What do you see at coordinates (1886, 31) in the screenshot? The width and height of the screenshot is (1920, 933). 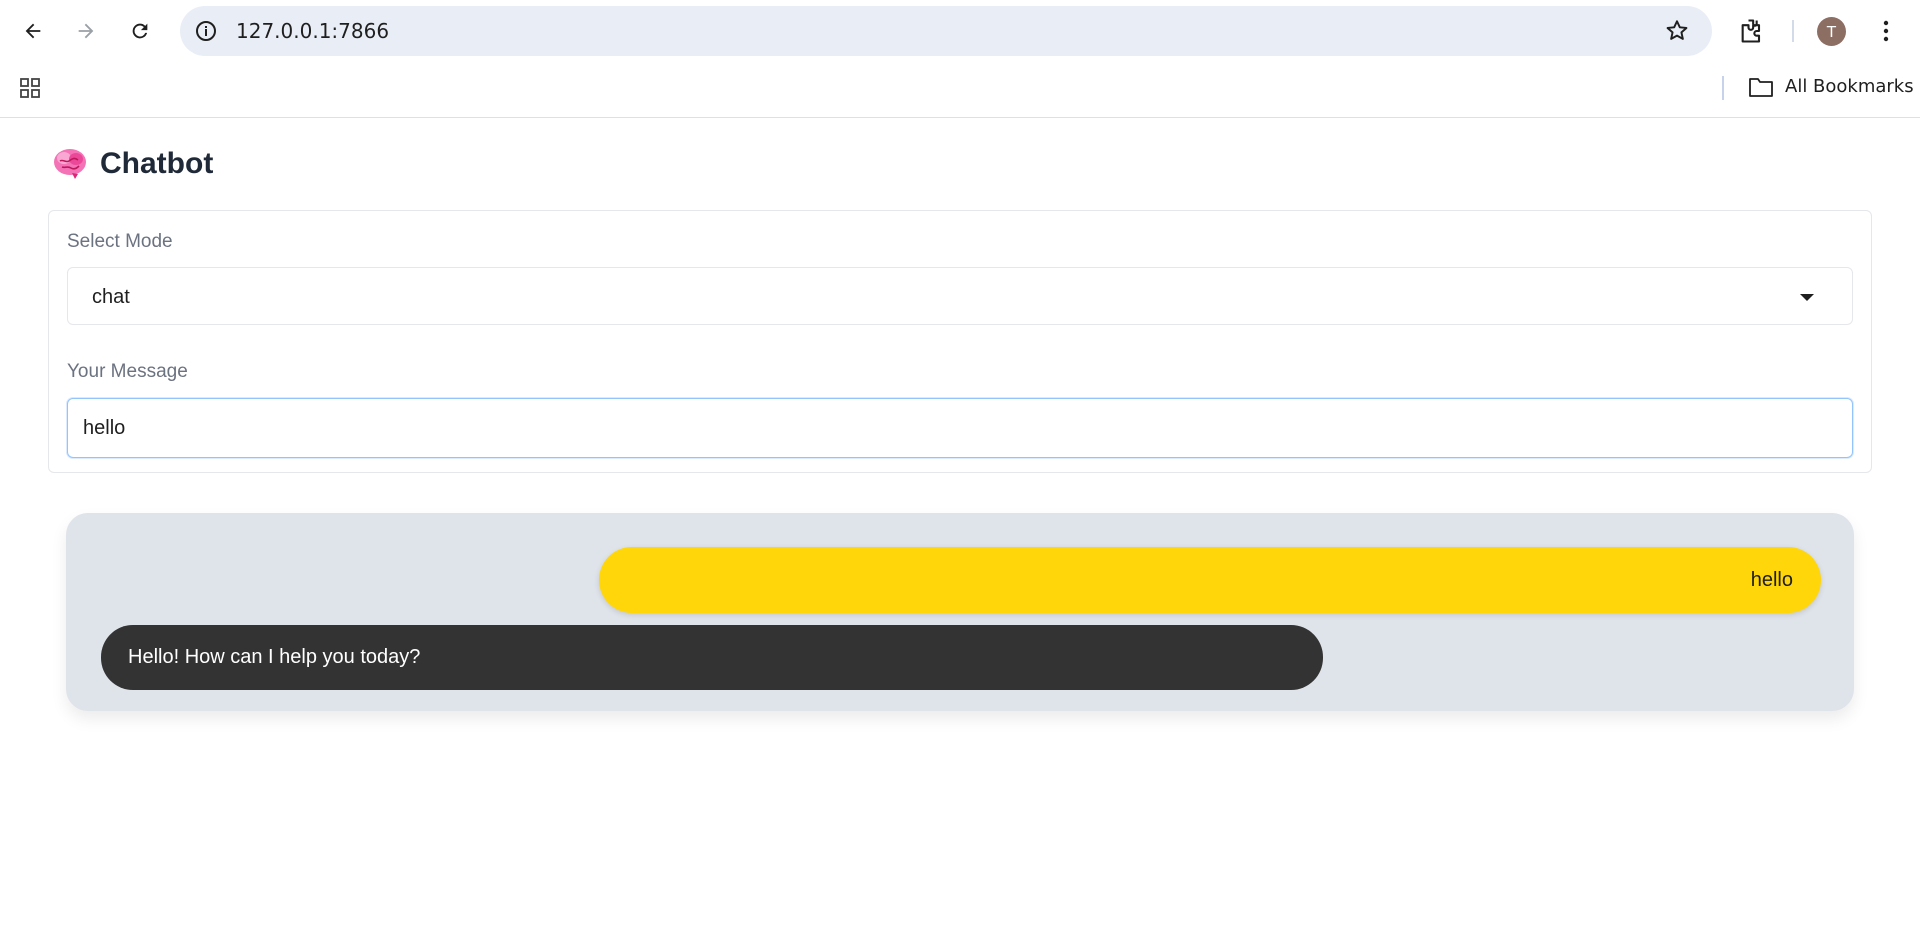 I see `more-menu-icon` at bounding box center [1886, 31].